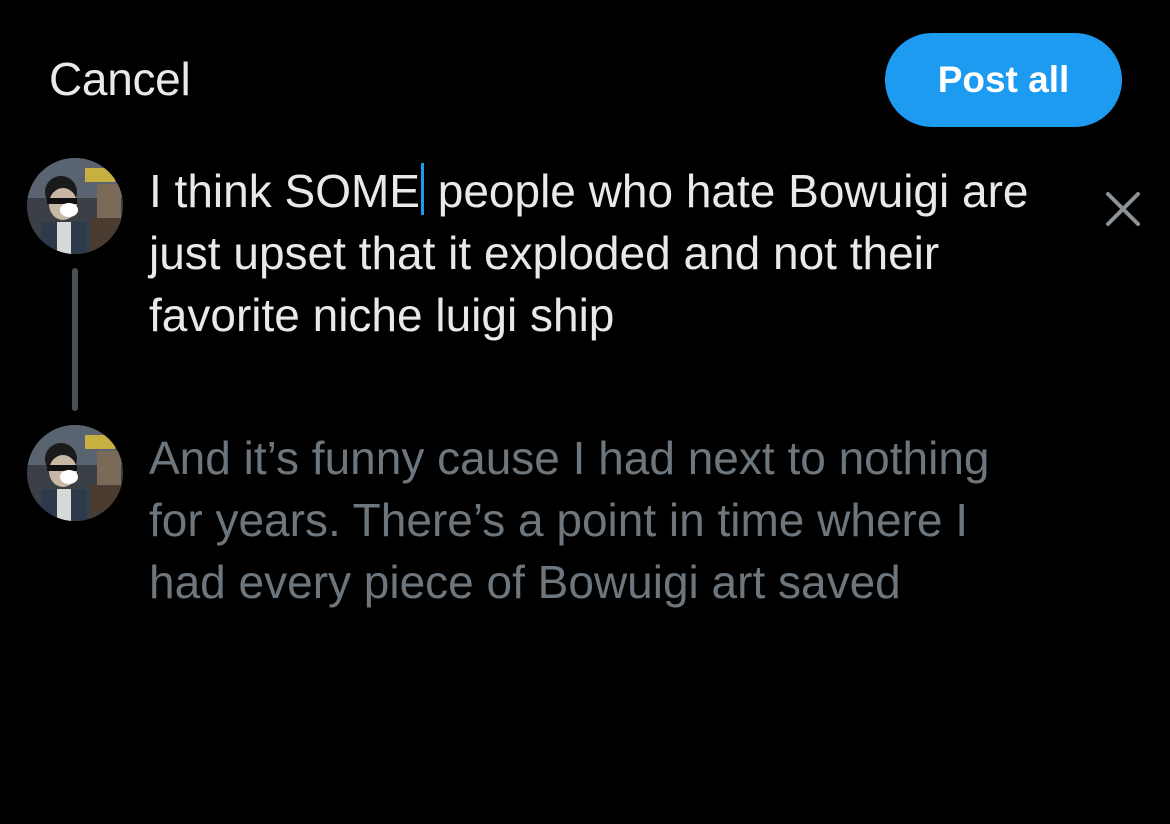 This screenshot has width=1170, height=824. What do you see at coordinates (120, 79) in the screenshot?
I see `cancel-button: Cancel` at bounding box center [120, 79].